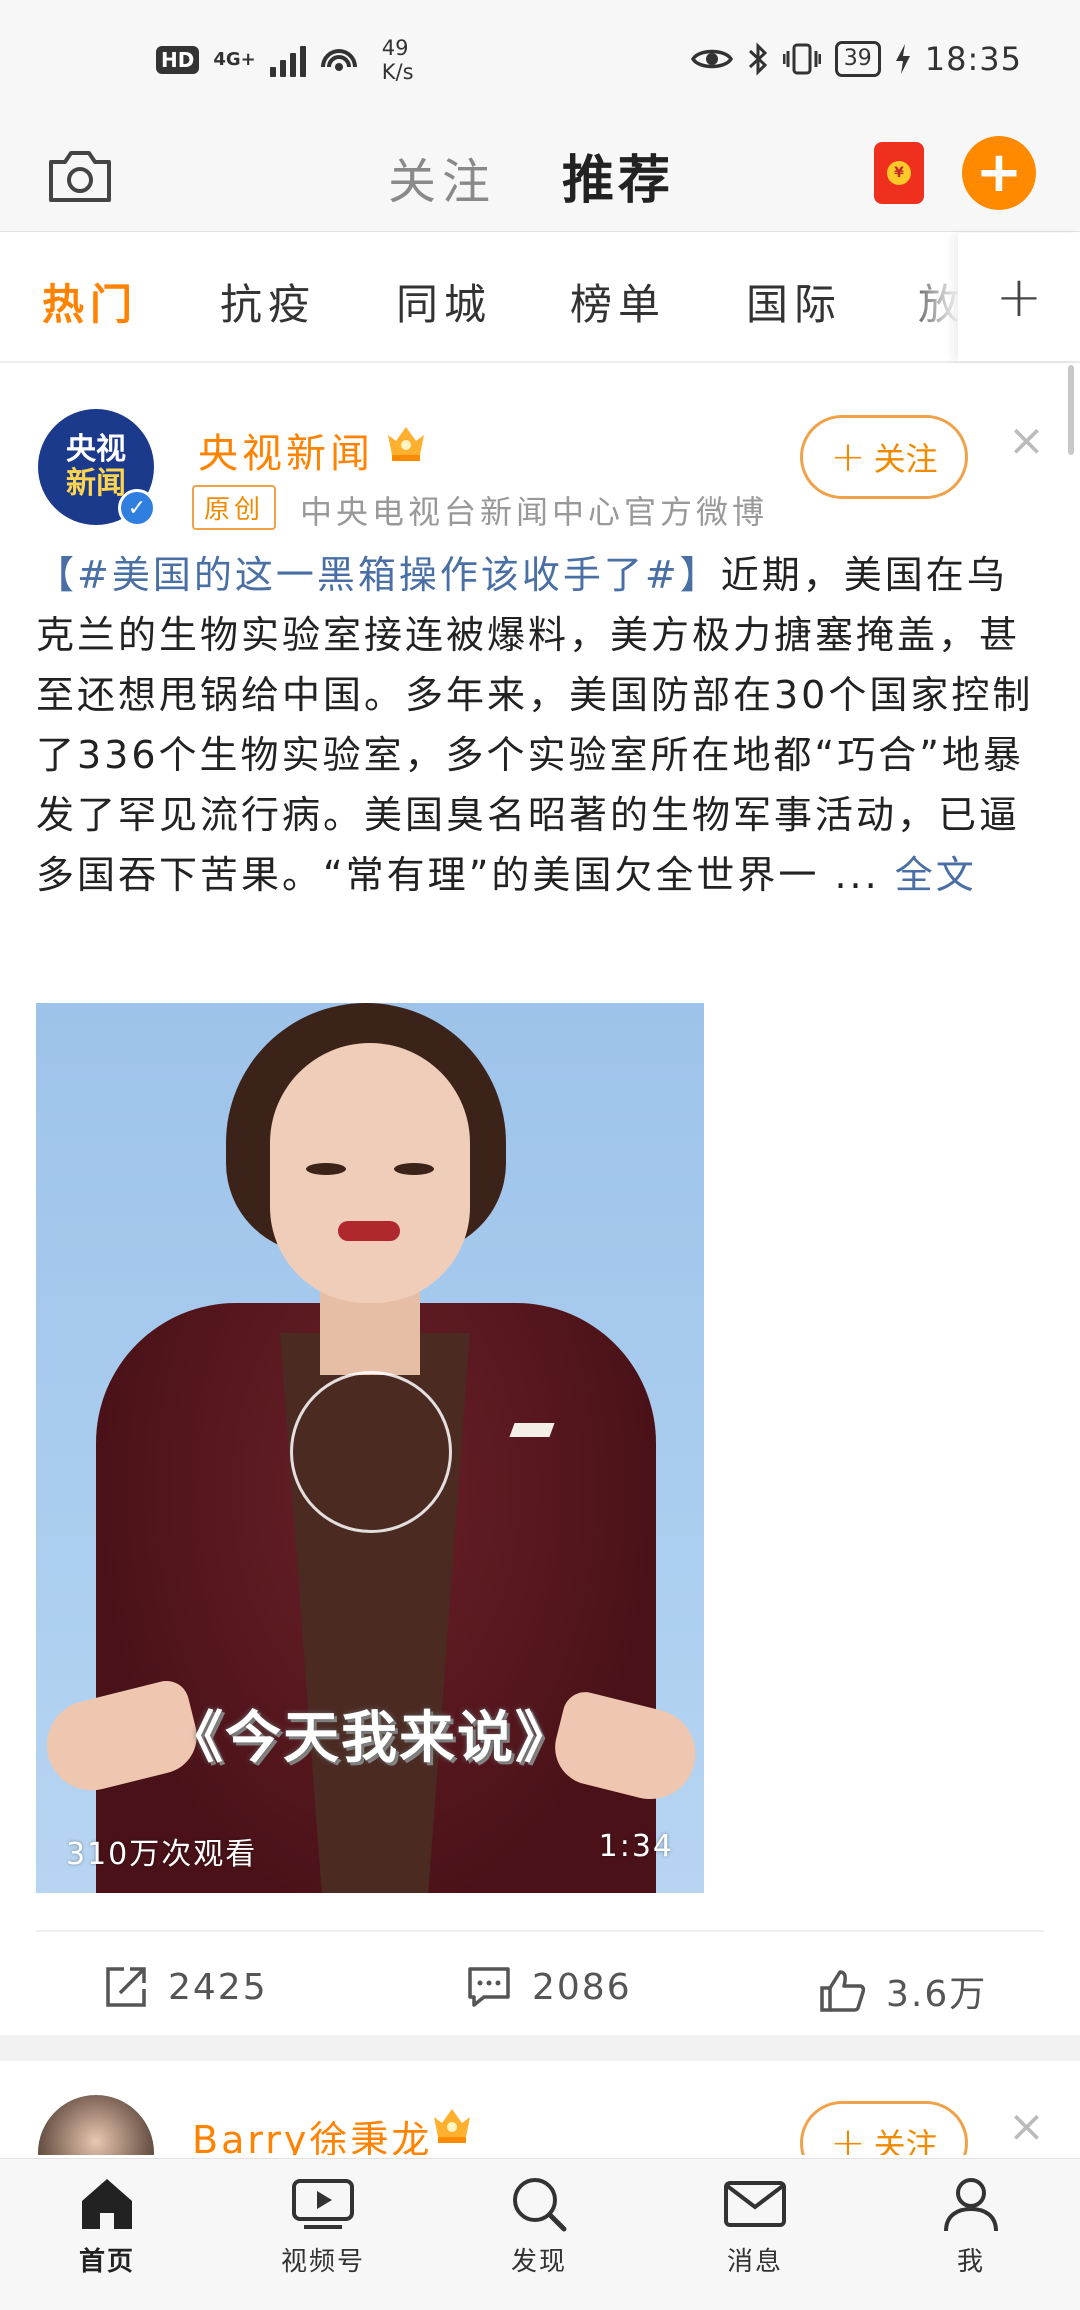 Image resolution: width=1080 pixels, height=2310 pixels. What do you see at coordinates (378, 575) in the screenshot?
I see `topic-link: 【#美国的这一黑箱操作该收手了#】` at bounding box center [378, 575].